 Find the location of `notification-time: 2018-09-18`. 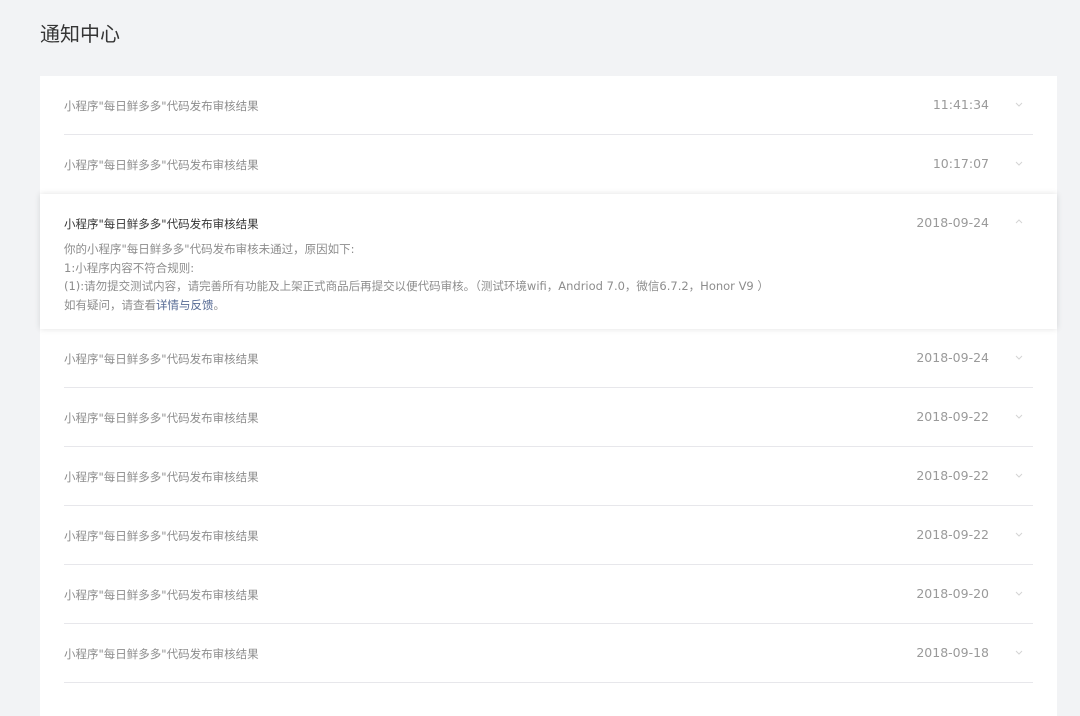

notification-time: 2018-09-18 is located at coordinates (952, 652).